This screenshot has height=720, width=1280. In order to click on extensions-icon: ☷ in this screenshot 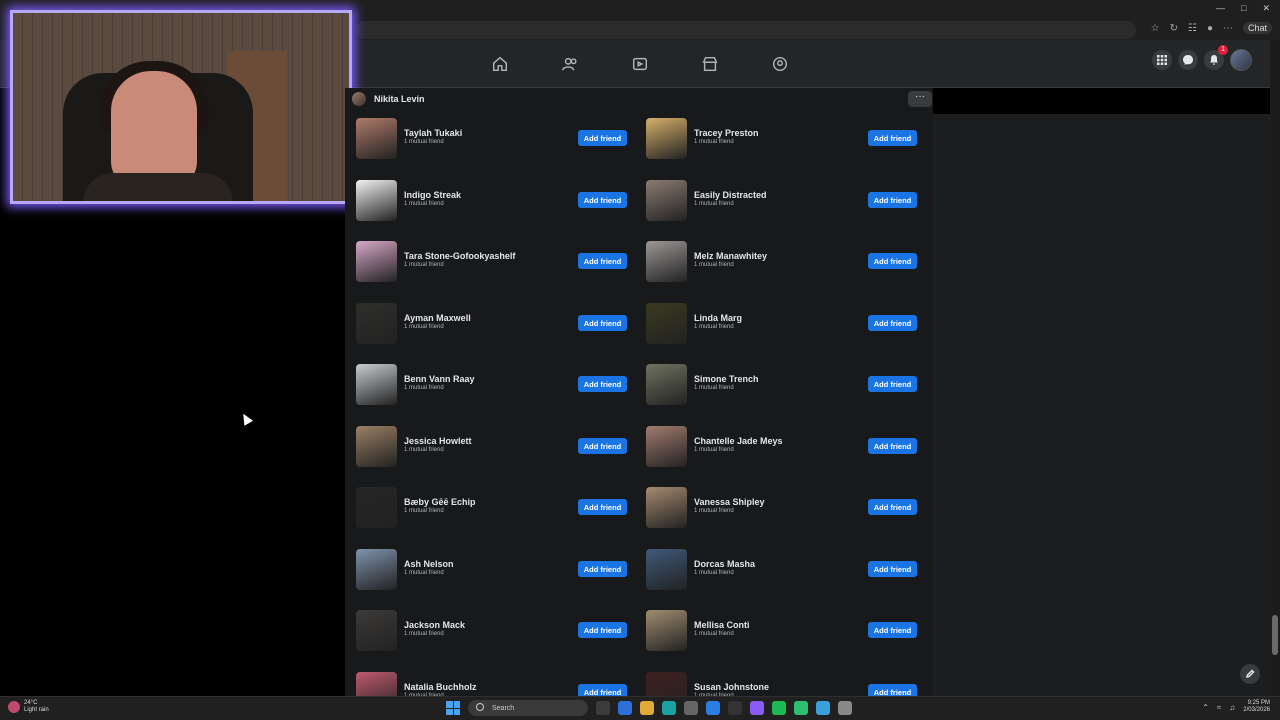, I will do `click(1192, 28)`.